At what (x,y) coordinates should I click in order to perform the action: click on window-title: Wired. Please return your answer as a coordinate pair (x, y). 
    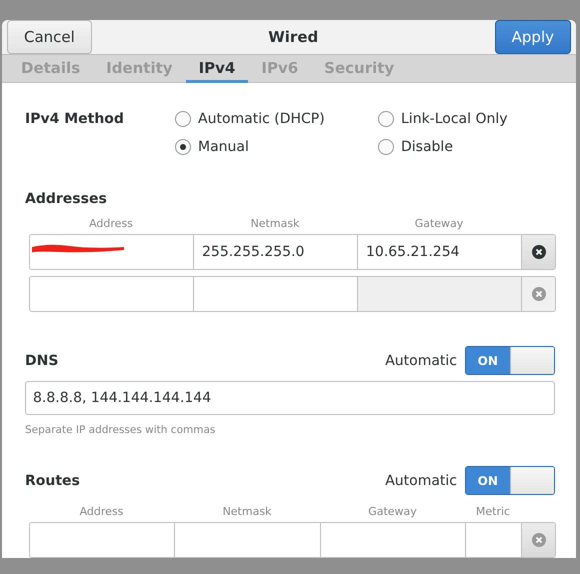
    Looking at the image, I should click on (293, 37).